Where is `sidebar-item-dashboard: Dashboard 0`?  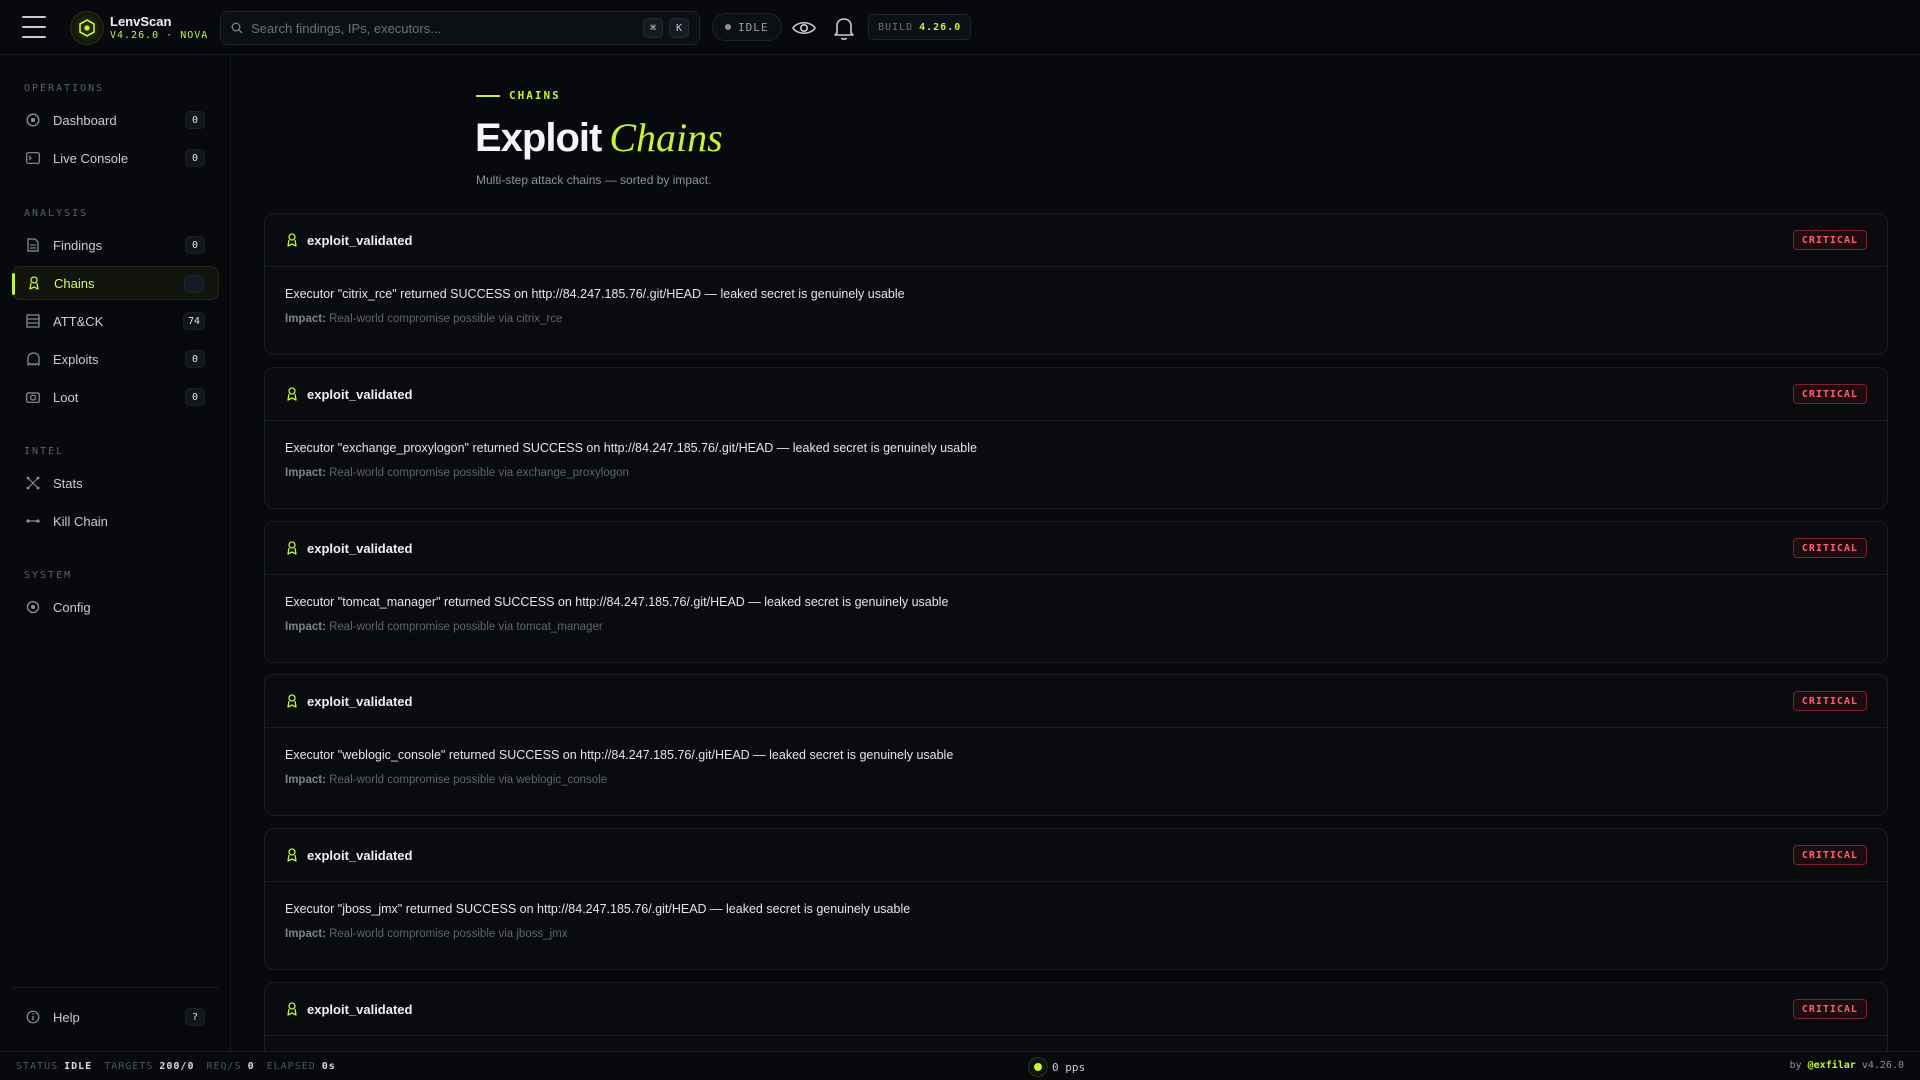
sidebar-item-dashboard: Dashboard 0 is located at coordinates (115, 120).